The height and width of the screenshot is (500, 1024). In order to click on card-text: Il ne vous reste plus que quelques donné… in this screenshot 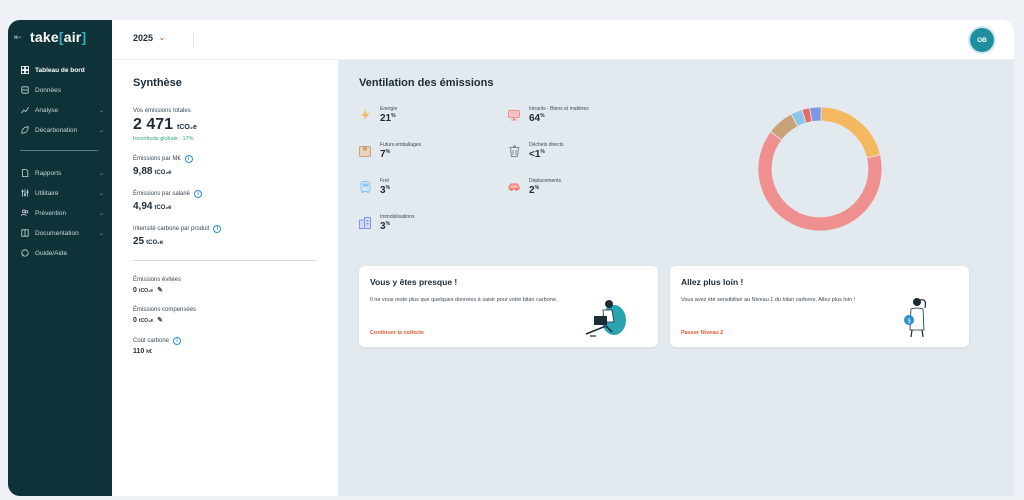, I will do `click(464, 300)`.